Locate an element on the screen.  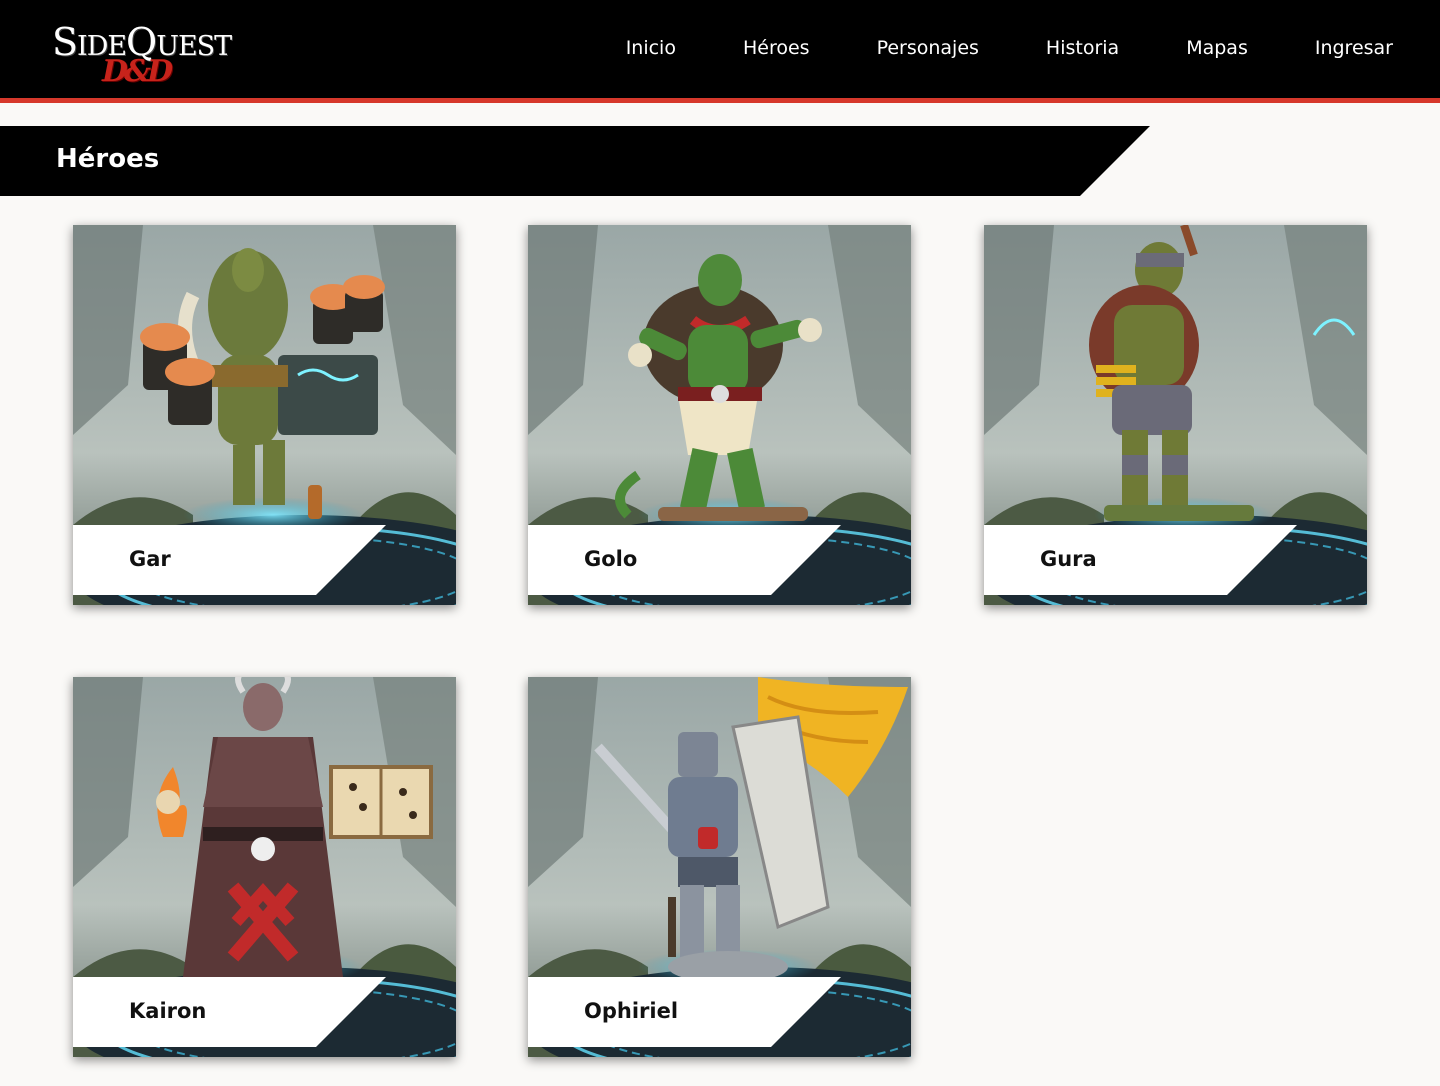
hero-name-tag: Golo is located at coordinates (719, 560).